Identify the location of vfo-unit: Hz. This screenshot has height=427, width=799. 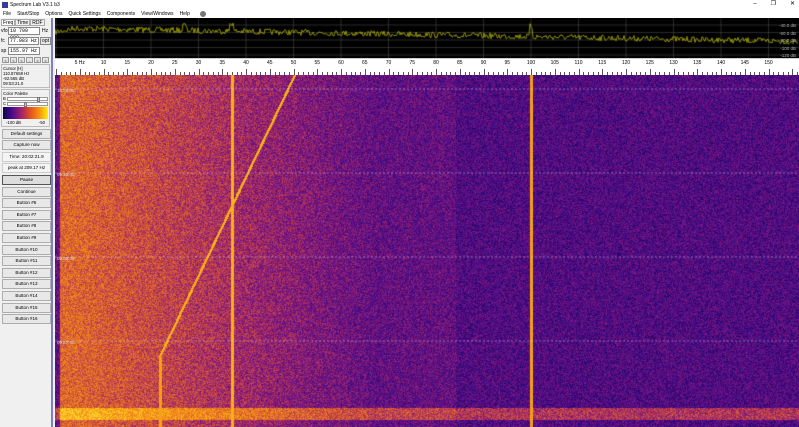
(45, 31).